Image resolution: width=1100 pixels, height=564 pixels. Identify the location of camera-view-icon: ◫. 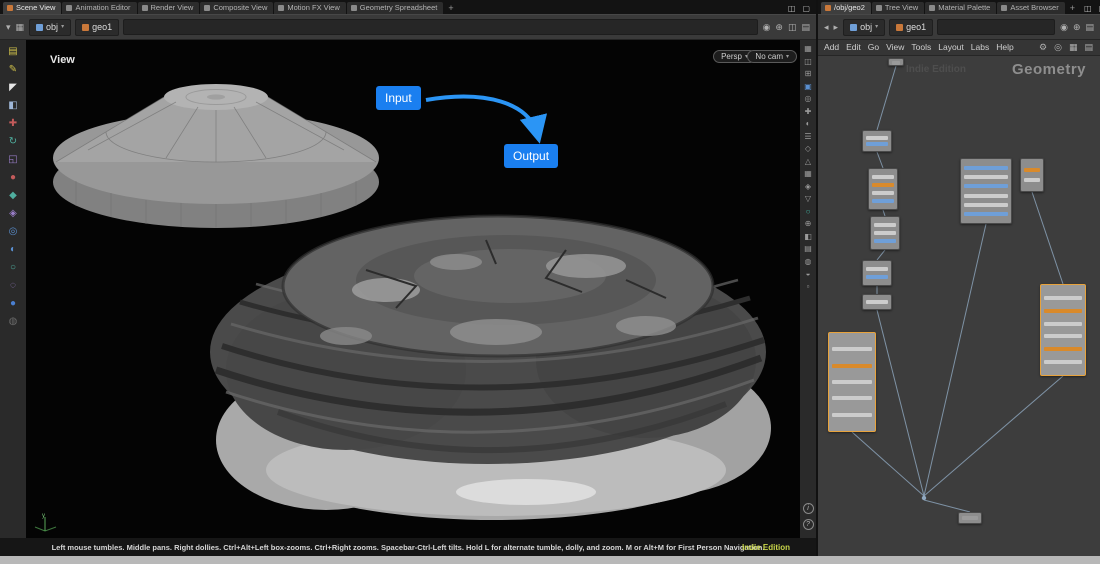
(792, 27).